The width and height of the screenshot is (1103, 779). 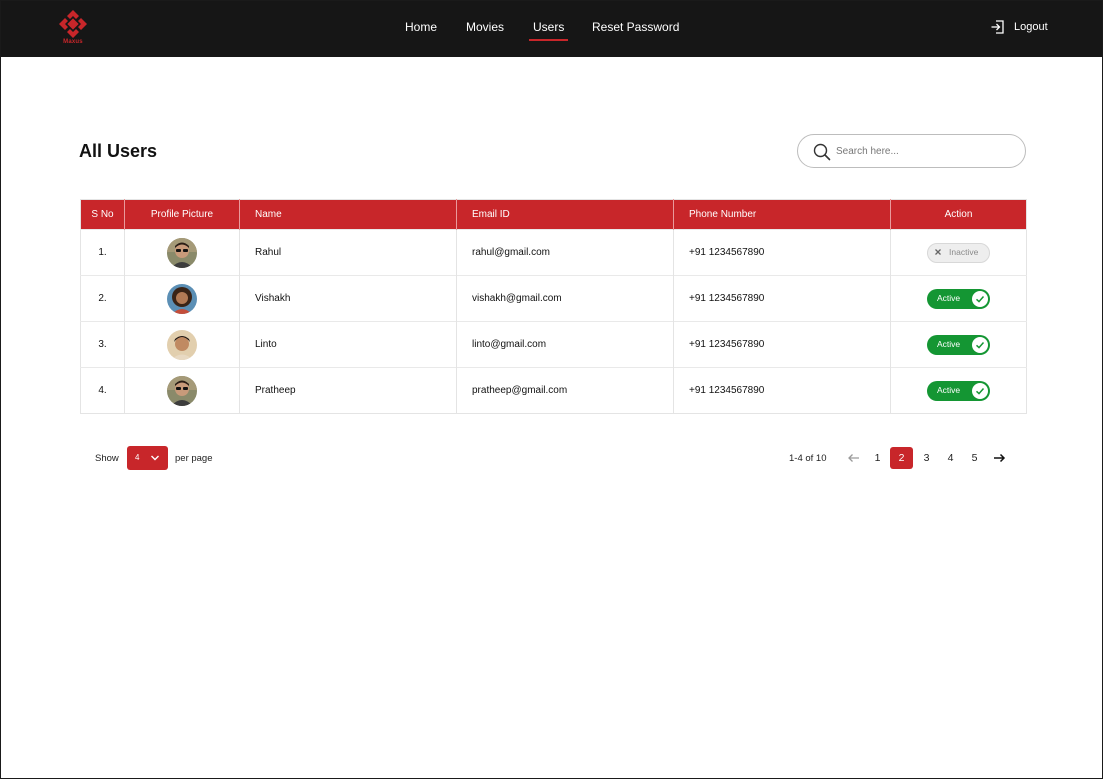 What do you see at coordinates (102, 298) in the screenshot?
I see `cell-sno: 2.` at bounding box center [102, 298].